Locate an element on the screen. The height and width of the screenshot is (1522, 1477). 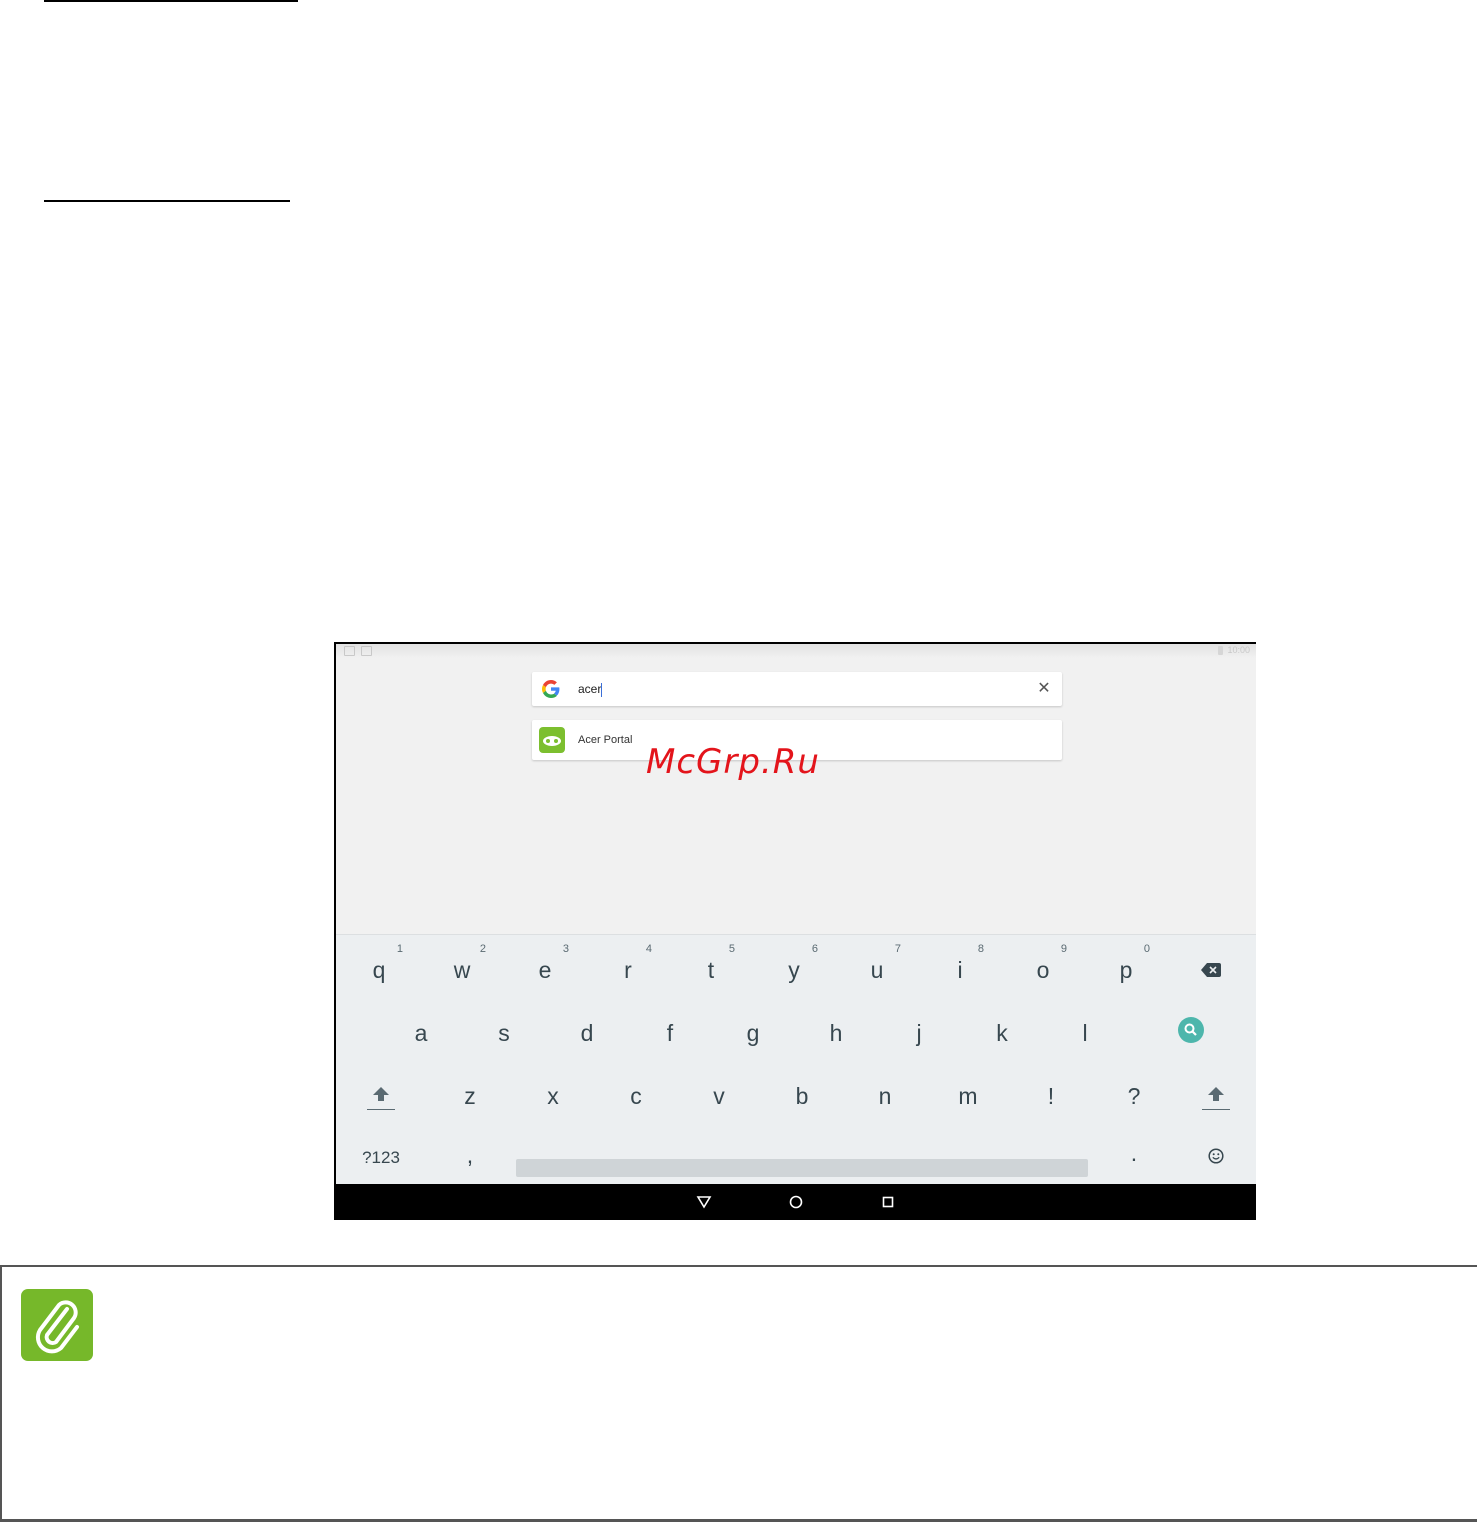
key-label: f is located at coordinates (670, 1033).